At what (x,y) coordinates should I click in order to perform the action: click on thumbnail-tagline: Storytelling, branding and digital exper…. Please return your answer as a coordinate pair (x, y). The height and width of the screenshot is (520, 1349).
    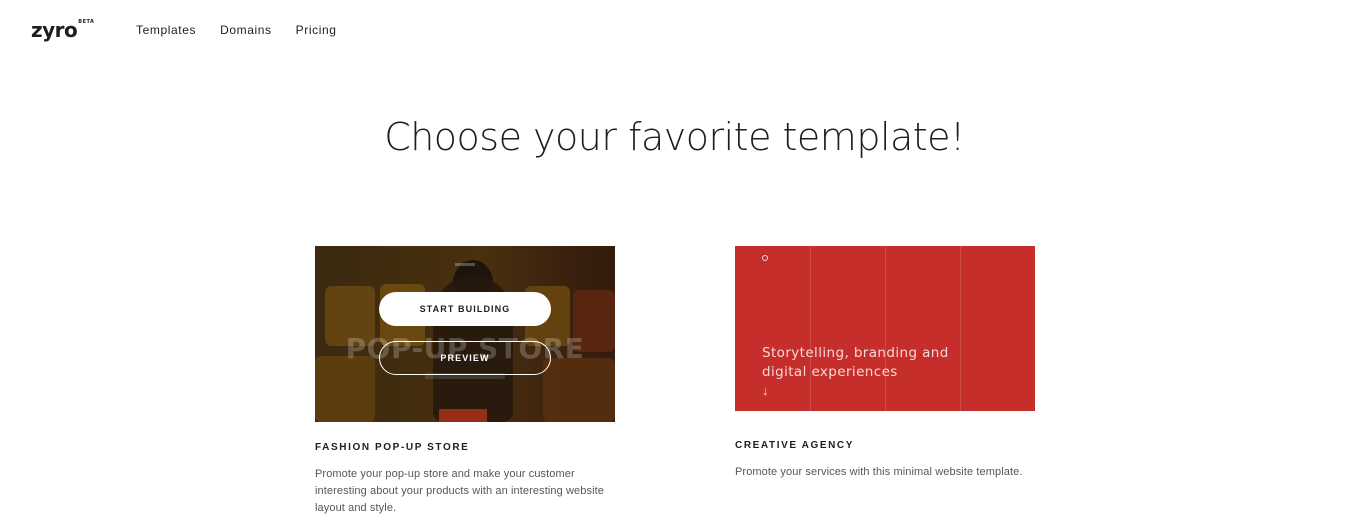
    Looking at the image, I should click on (855, 362).